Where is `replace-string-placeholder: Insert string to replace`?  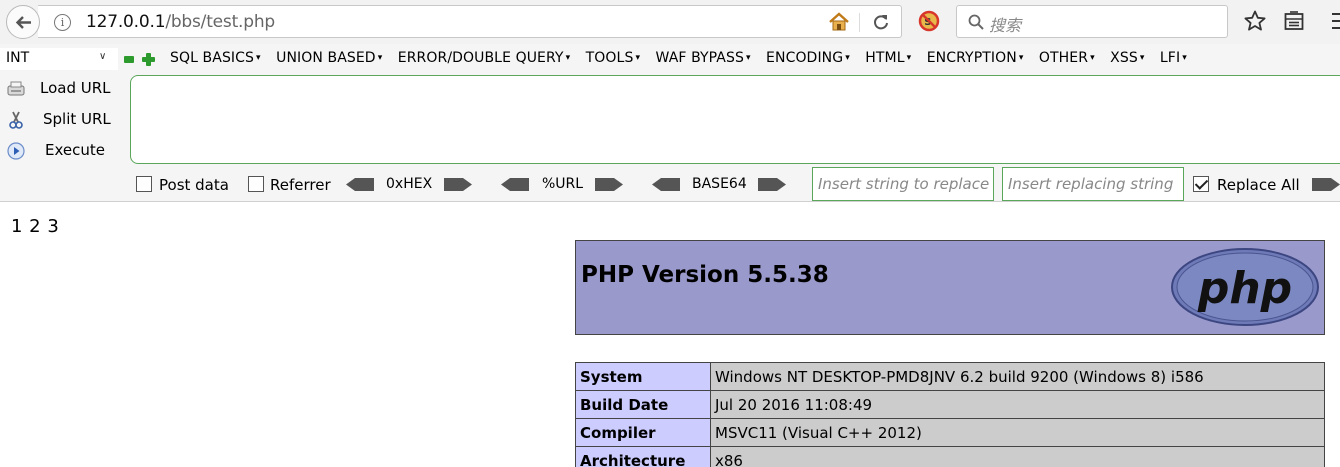
replace-string-placeholder: Insert string to replace is located at coordinates (904, 184).